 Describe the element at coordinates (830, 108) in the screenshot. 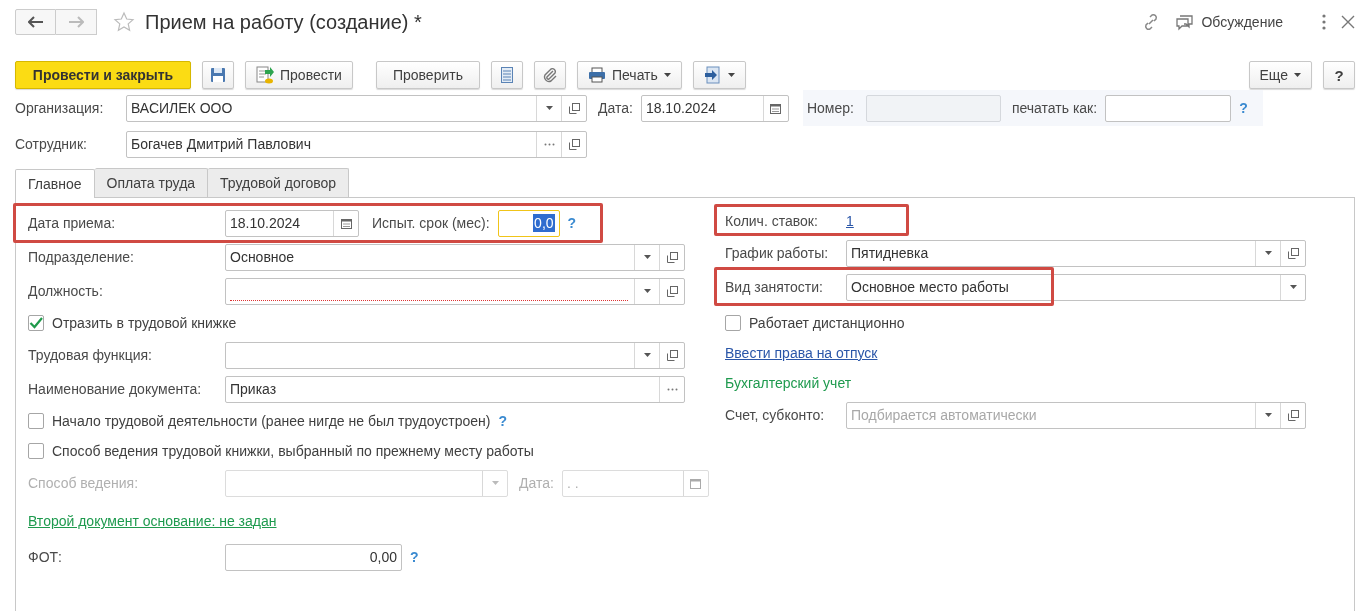

I see `field-label: Номер:` at that location.